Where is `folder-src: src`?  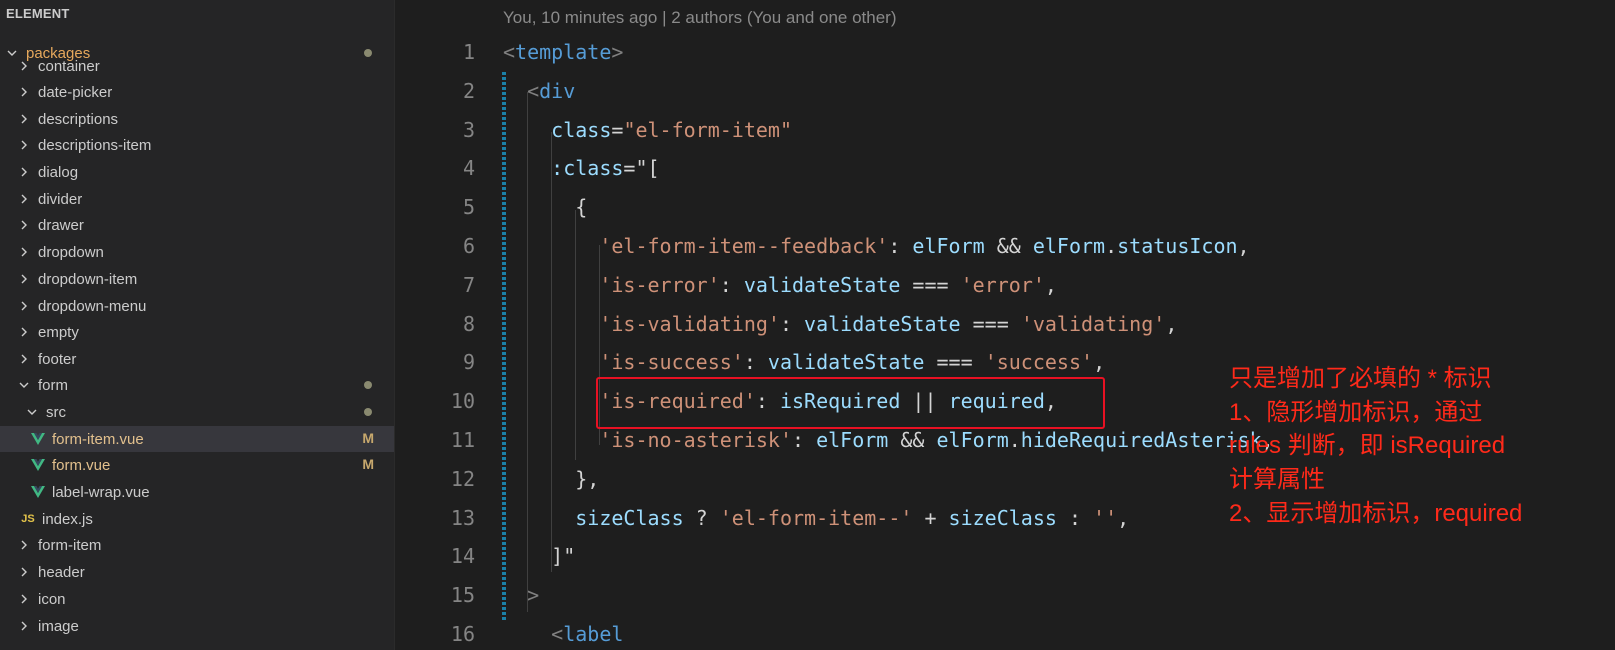
folder-src: src is located at coordinates (197, 412).